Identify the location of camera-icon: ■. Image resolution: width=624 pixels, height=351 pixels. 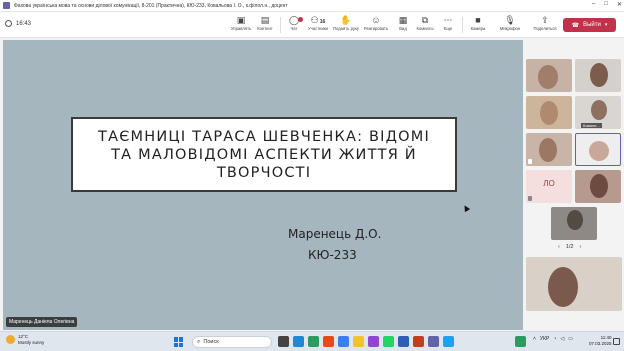
(478, 20).